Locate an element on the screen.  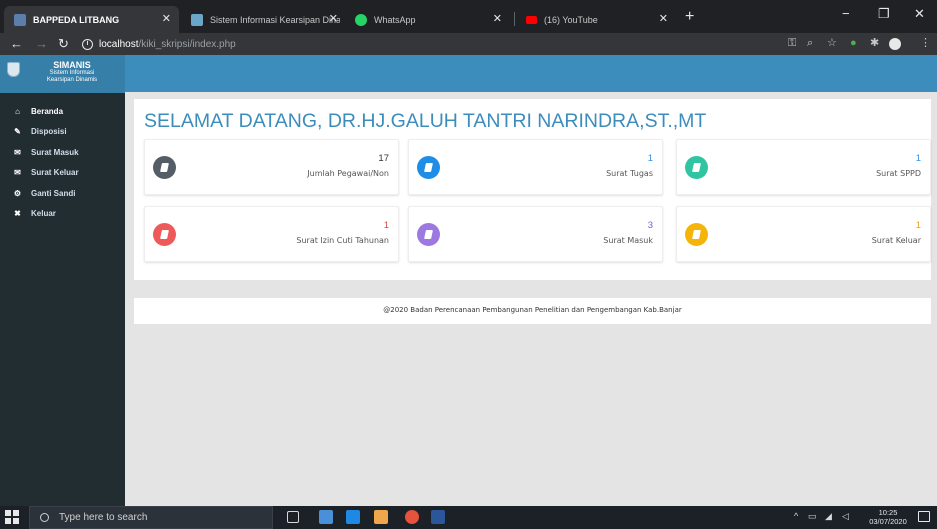
sidebar-item-surat-keluar: ✉ Surat Keluar is located at coordinates (62, 173).